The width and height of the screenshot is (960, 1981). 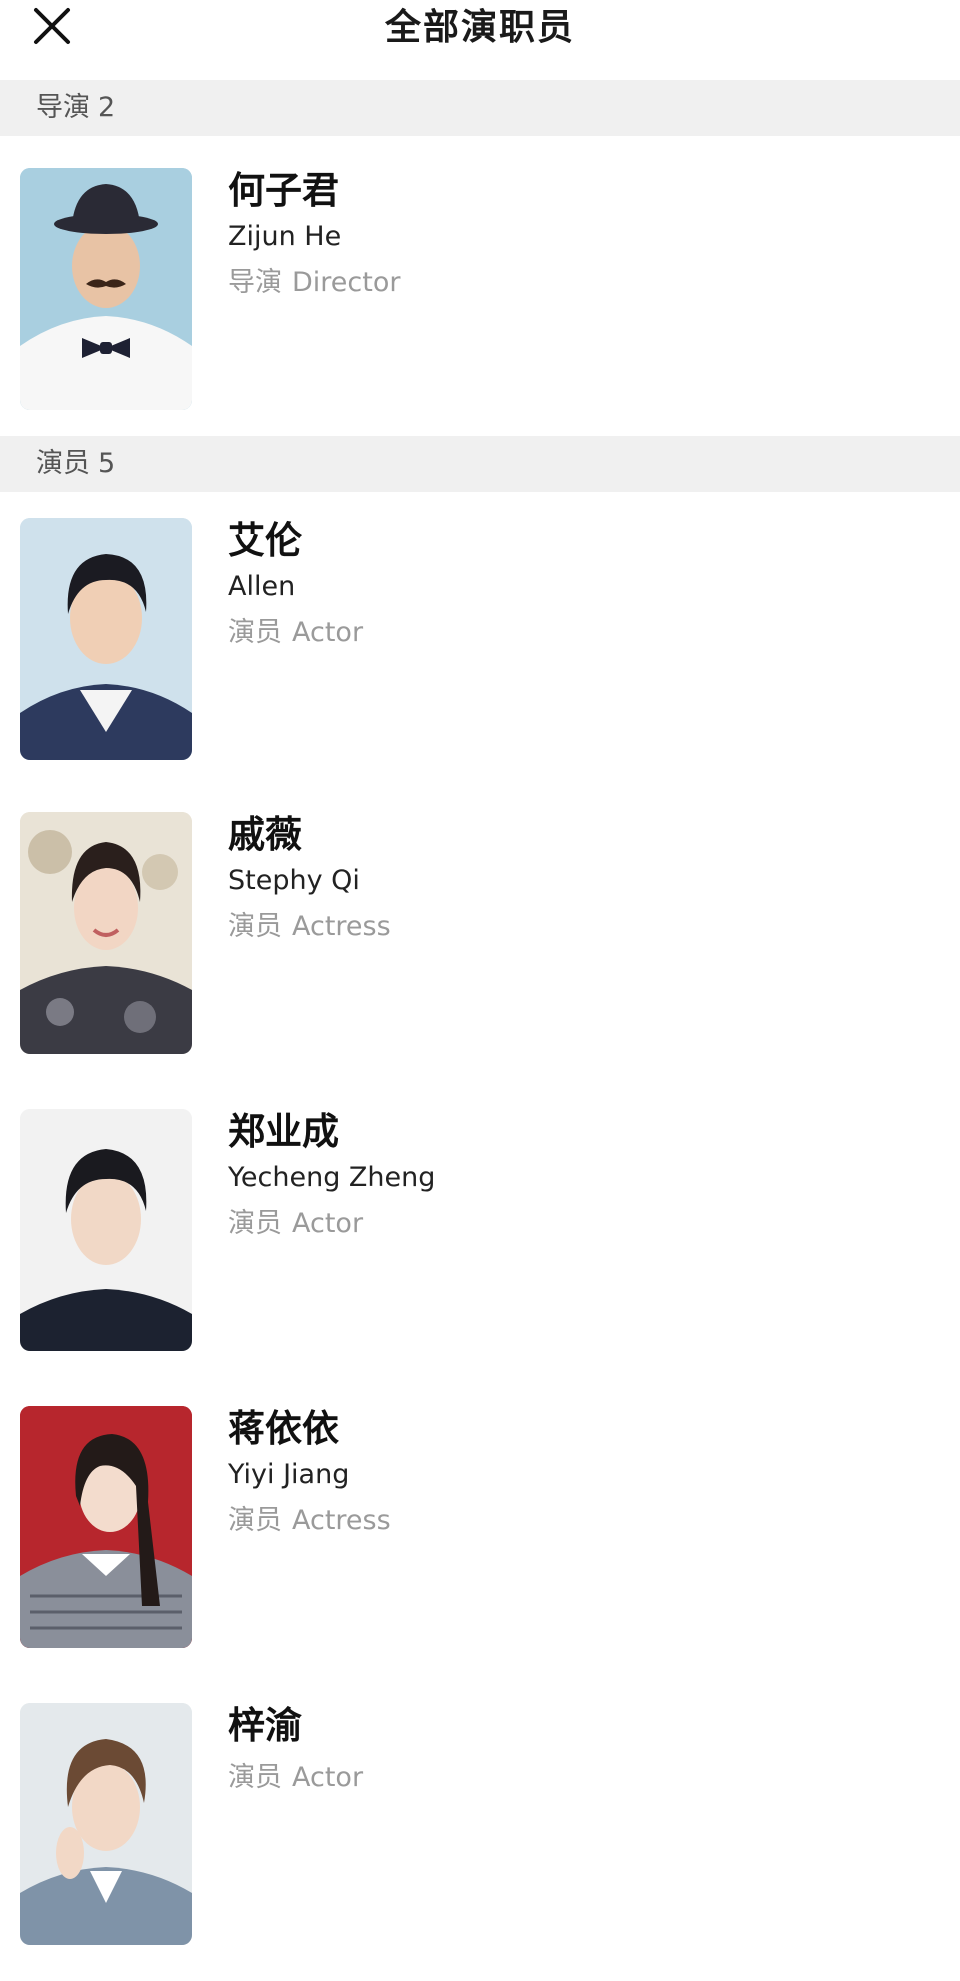 What do you see at coordinates (63, 463) in the screenshot?
I see `section-label: 演员` at bounding box center [63, 463].